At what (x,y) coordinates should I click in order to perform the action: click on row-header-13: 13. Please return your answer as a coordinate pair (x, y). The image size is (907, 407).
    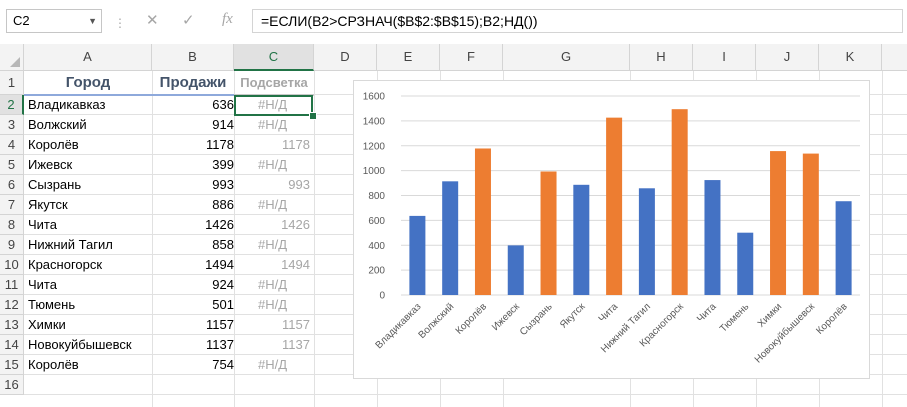
    Looking at the image, I should click on (12, 325).